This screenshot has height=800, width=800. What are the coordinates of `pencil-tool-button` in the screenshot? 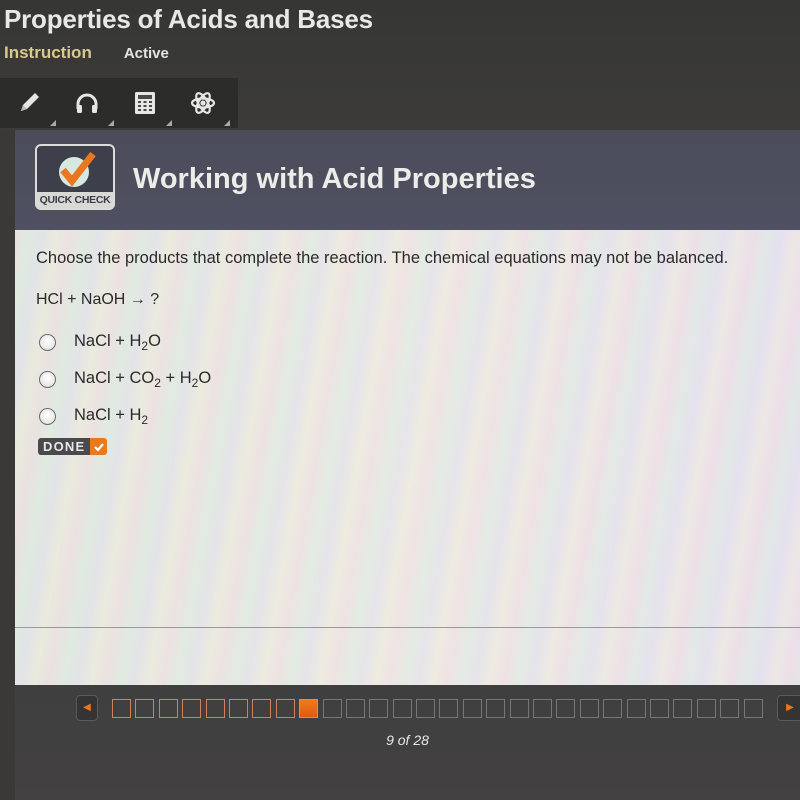 It's located at (29, 103).